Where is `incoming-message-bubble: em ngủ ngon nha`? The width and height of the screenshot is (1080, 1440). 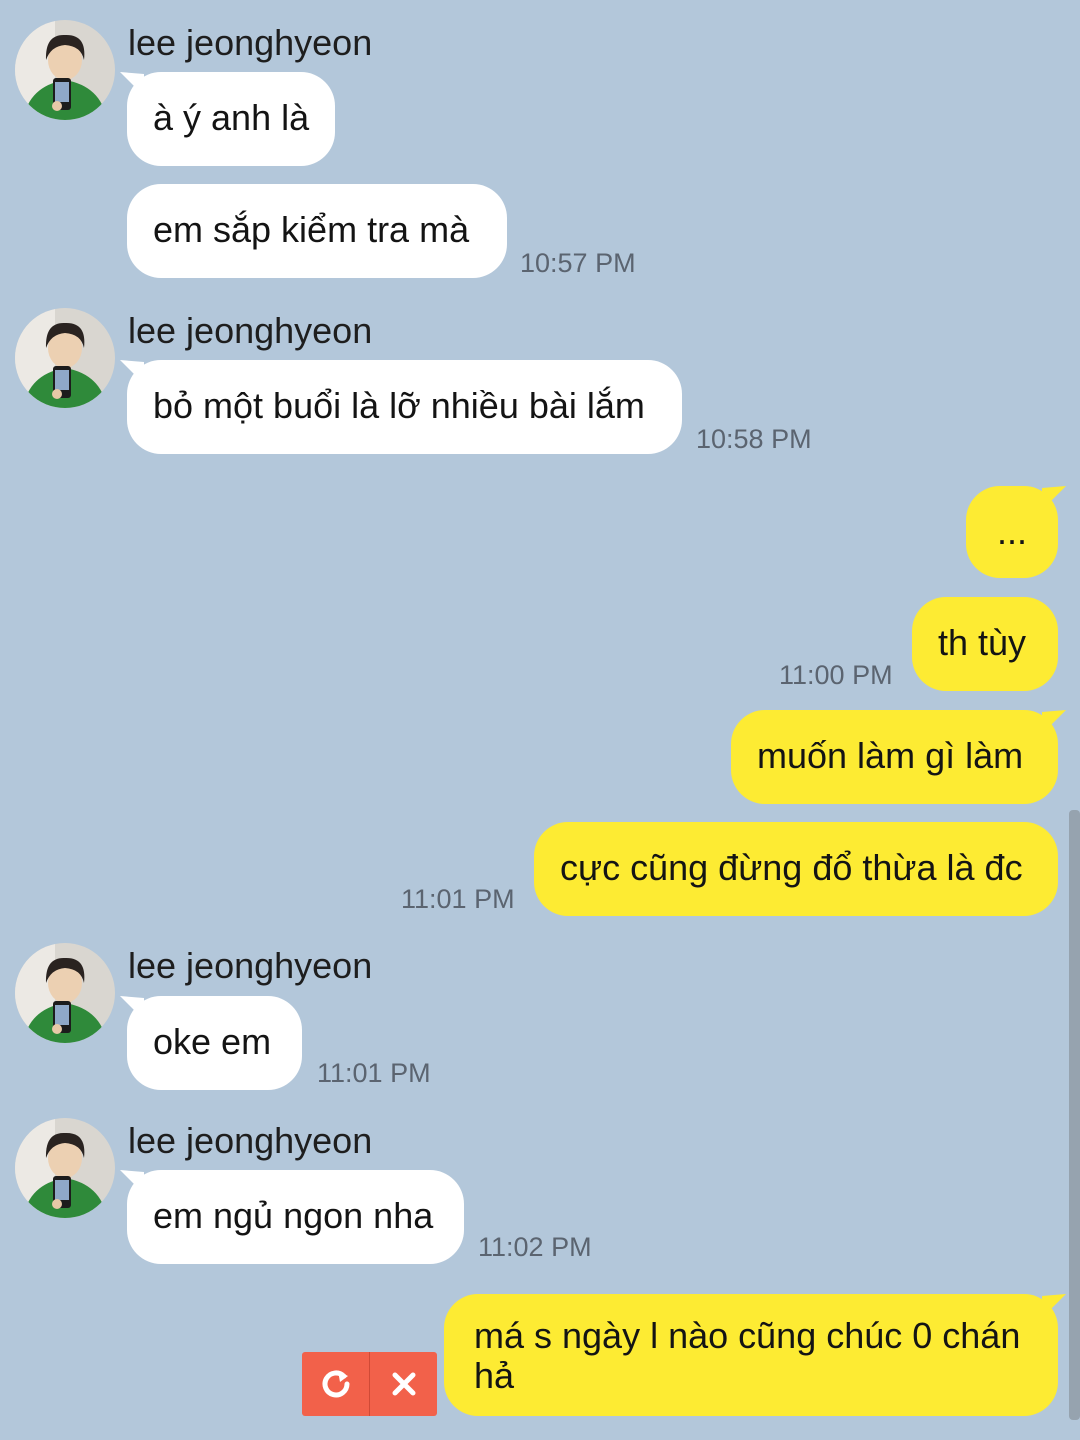
incoming-message-bubble: em ngủ ngon nha is located at coordinates (292, 1217).